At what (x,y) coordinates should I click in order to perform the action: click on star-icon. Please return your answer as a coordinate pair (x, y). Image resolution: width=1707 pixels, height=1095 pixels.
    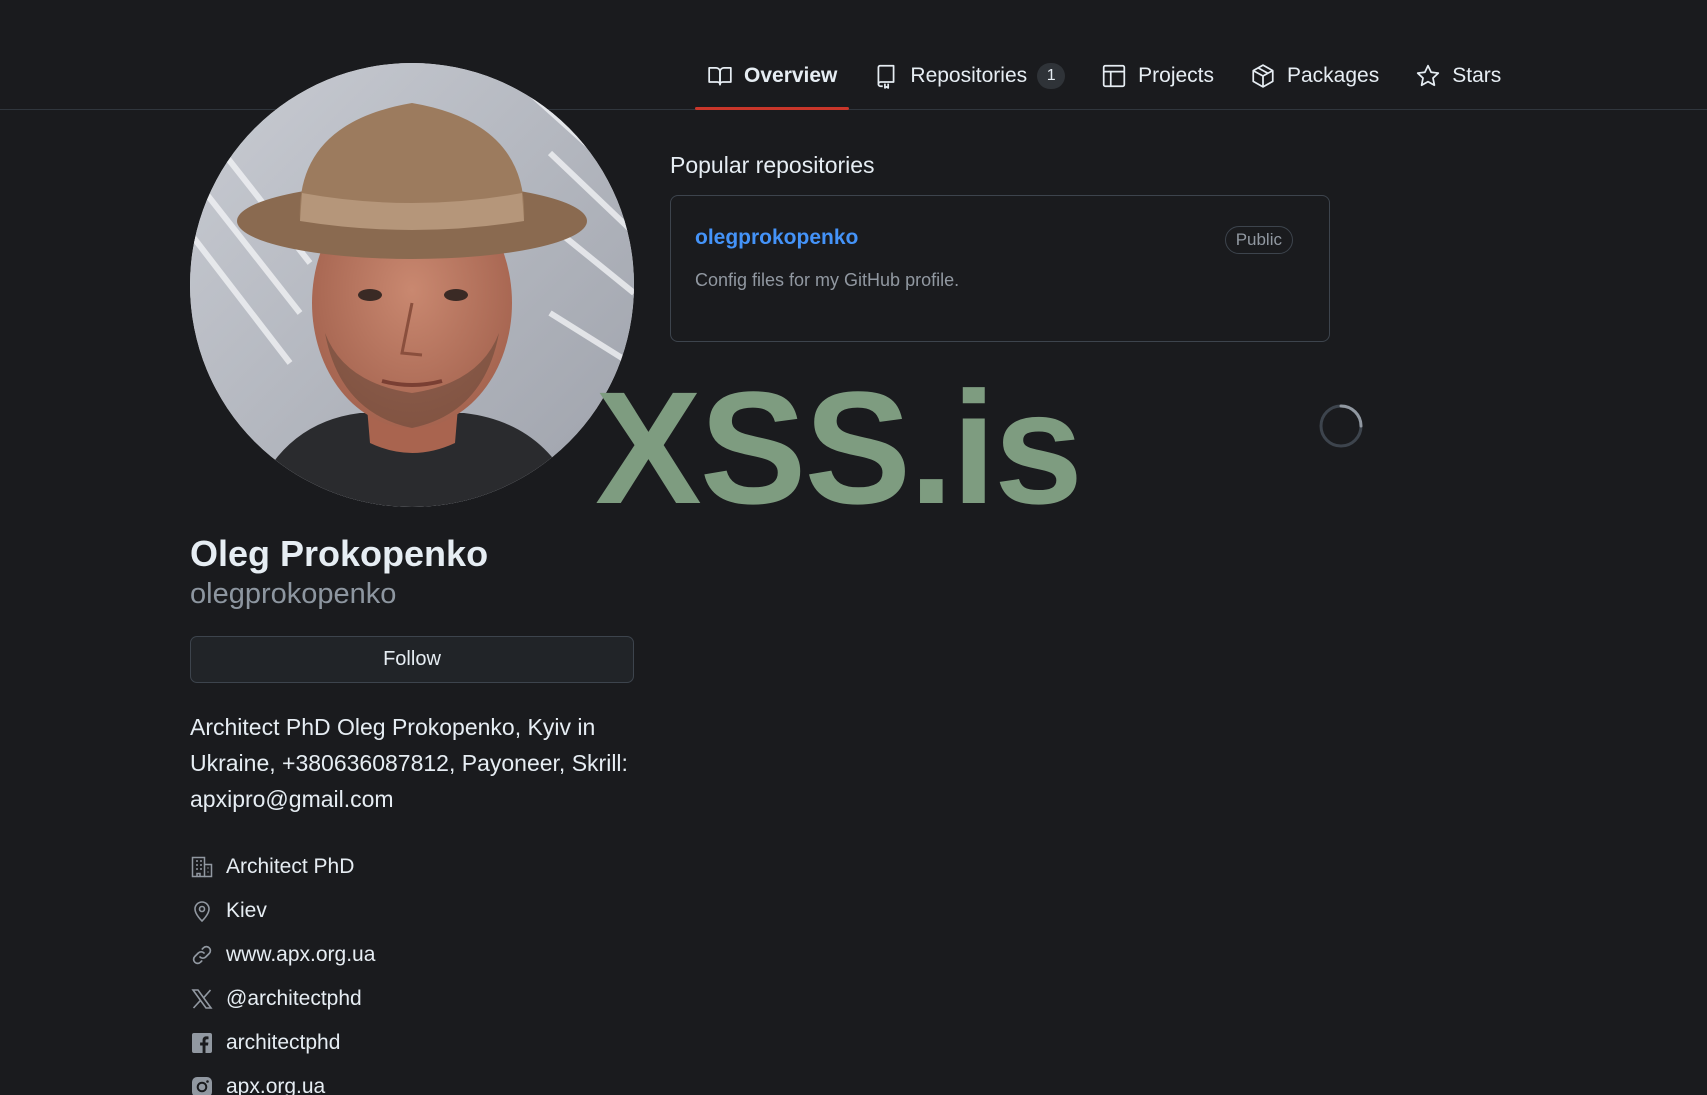
    Looking at the image, I should click on (1428, 76).